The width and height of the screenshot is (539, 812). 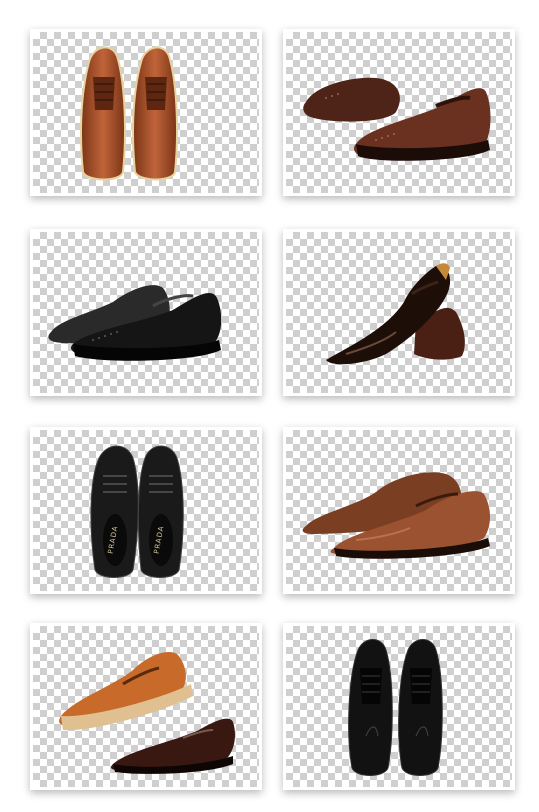 I want to click on shoe-card-dark-brown-brogue-pair, so click(x=399, y=112).